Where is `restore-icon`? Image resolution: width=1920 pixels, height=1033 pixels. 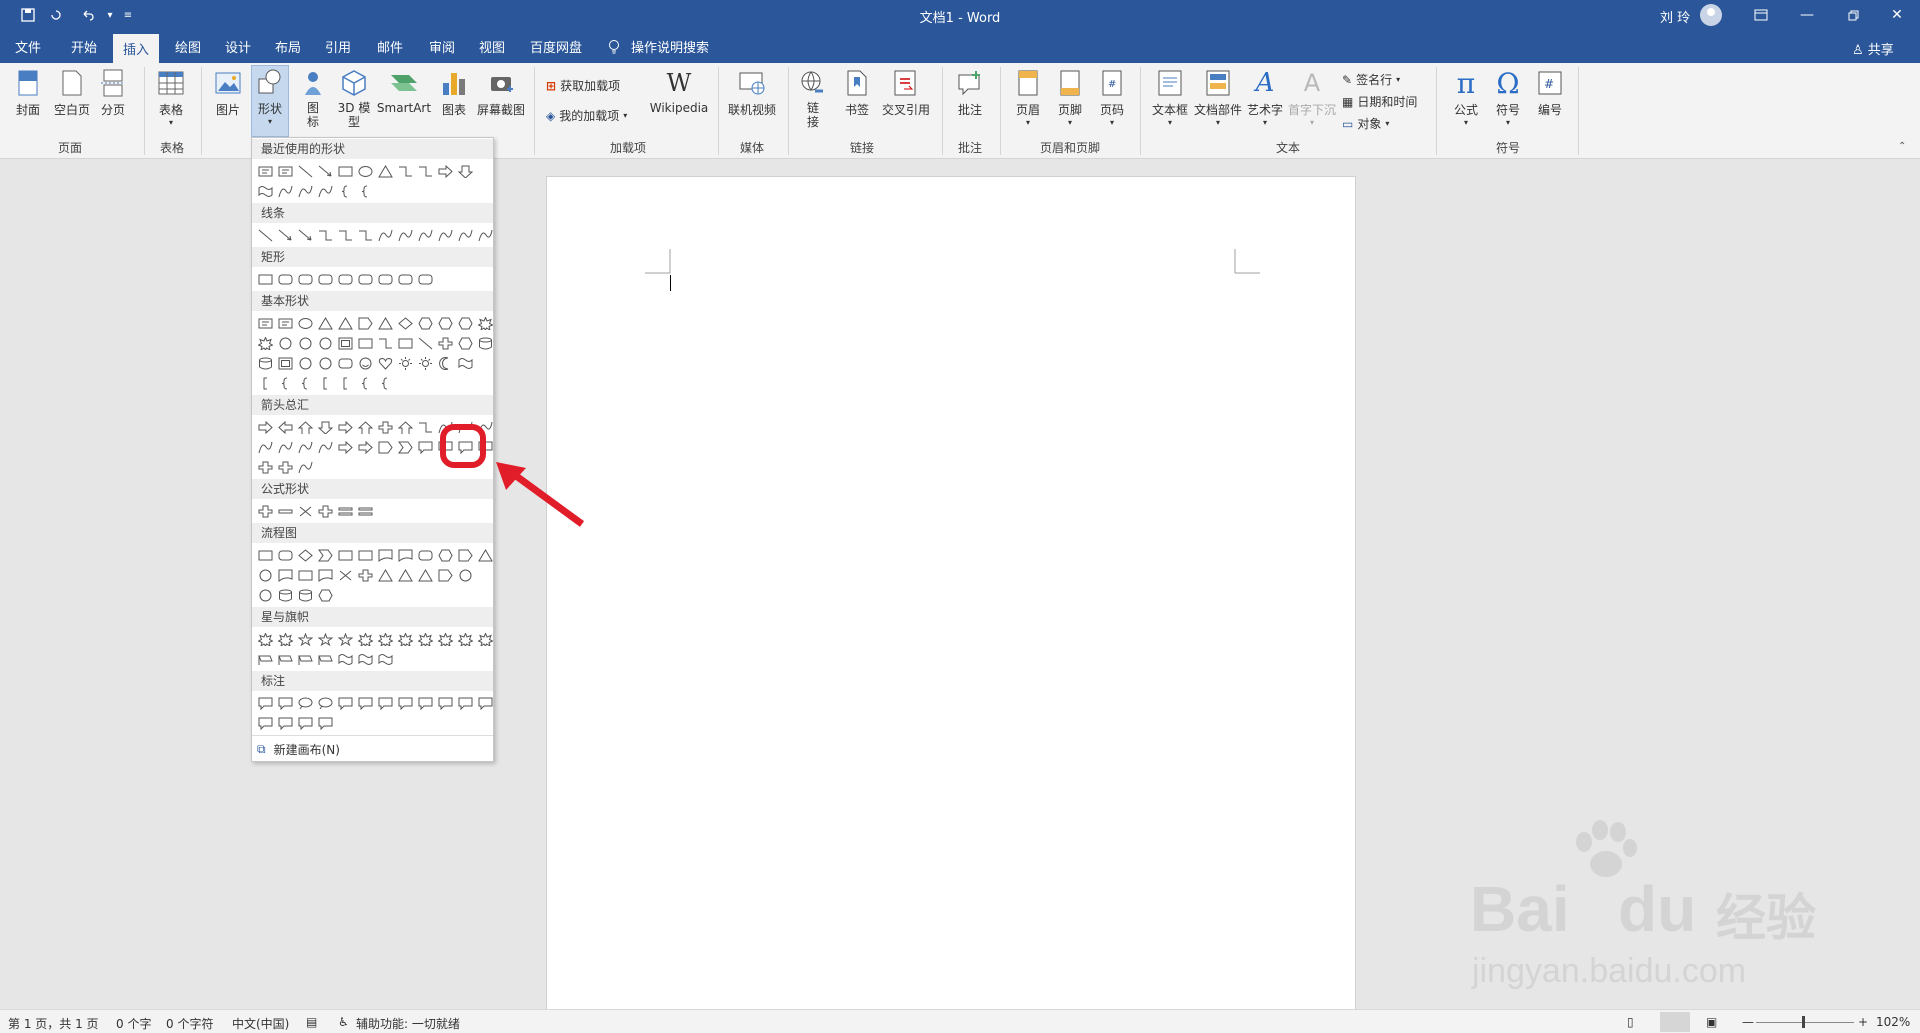
restore-icon is located at coordinates (1853, 15).